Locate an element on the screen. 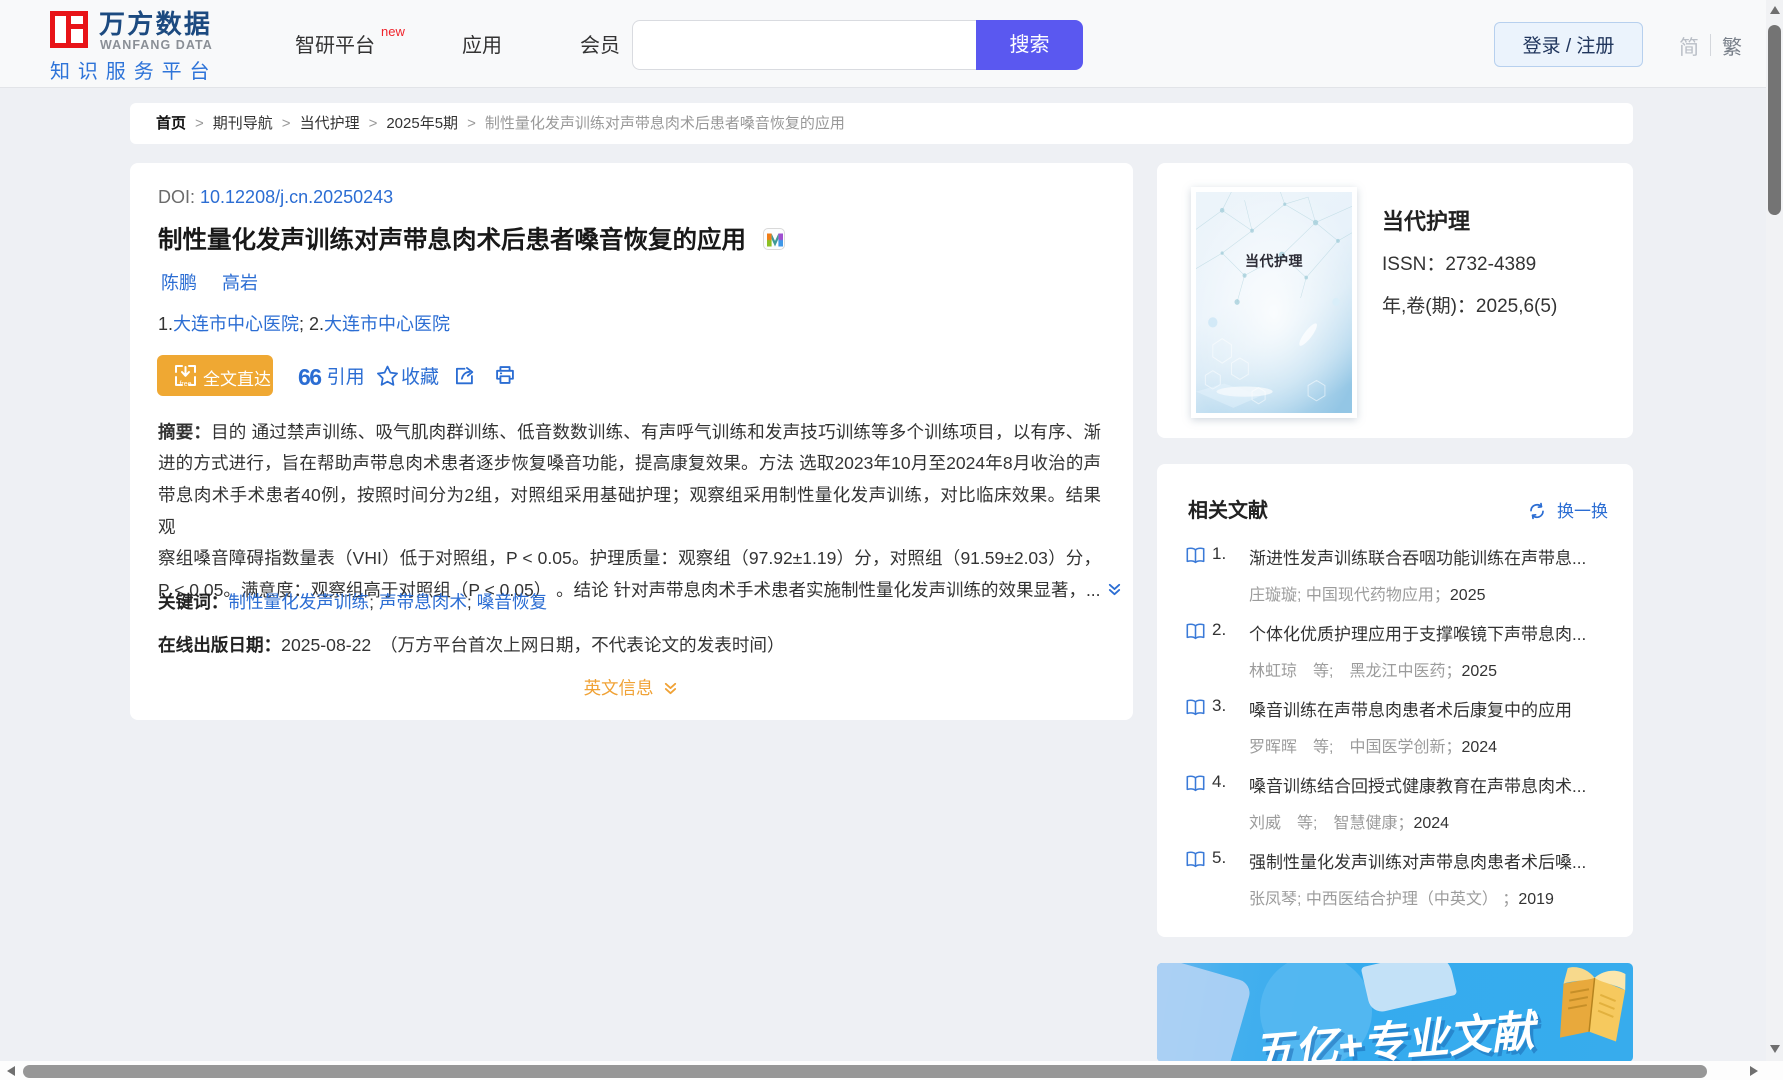  svg-text: free is located at coordinates (185, 384).